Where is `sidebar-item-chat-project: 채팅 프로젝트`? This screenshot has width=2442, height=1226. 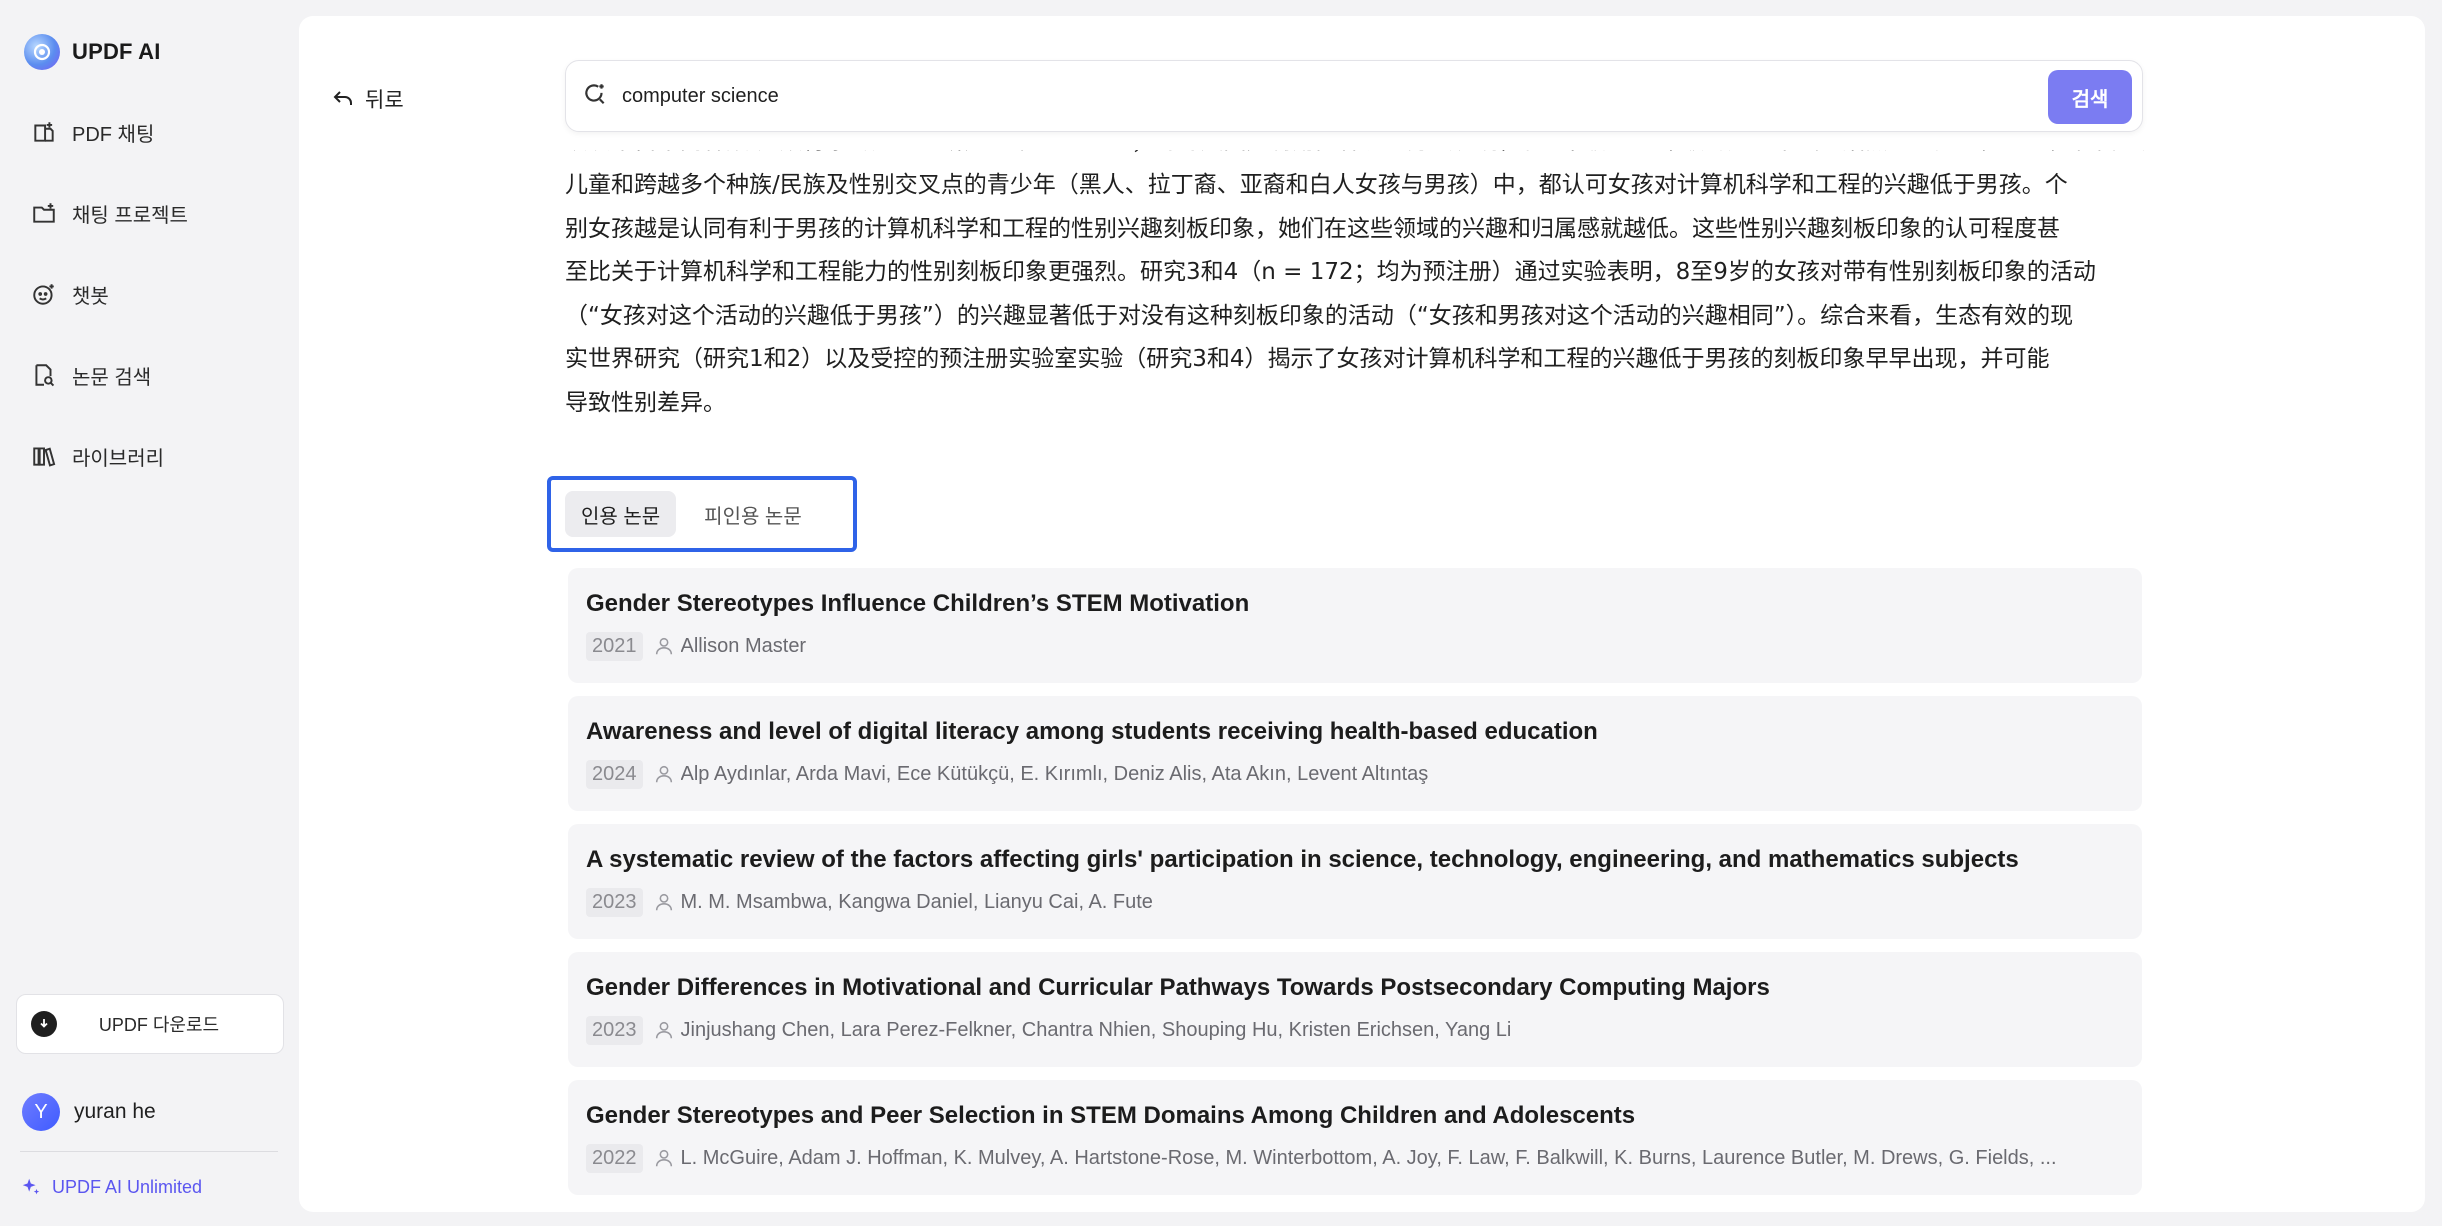
sidebar-item-chat-project: 채팅 프로젝트 is located at coordinates (150, 213).